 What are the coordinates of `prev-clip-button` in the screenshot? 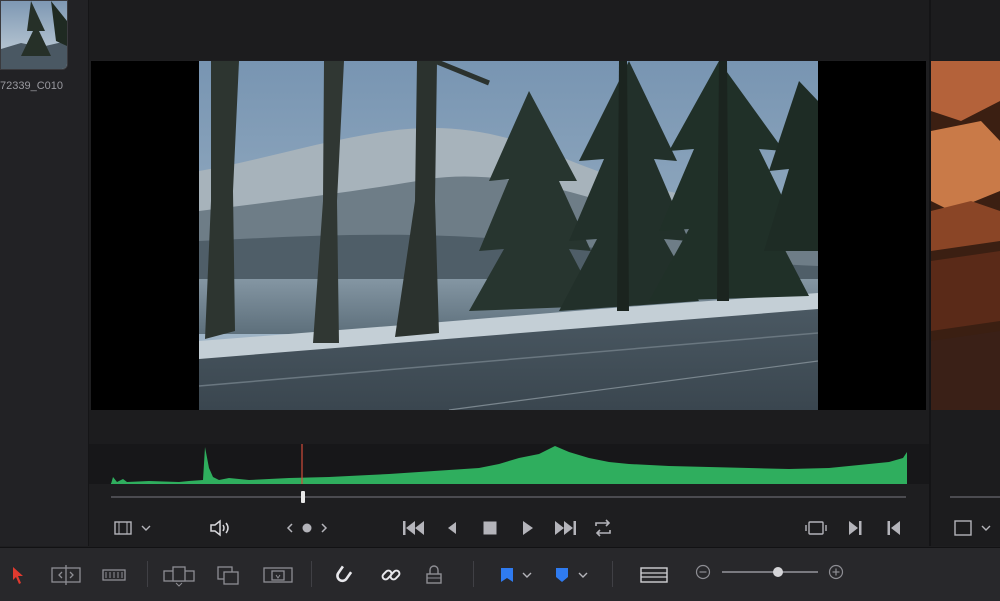 It's located at (894, 528).